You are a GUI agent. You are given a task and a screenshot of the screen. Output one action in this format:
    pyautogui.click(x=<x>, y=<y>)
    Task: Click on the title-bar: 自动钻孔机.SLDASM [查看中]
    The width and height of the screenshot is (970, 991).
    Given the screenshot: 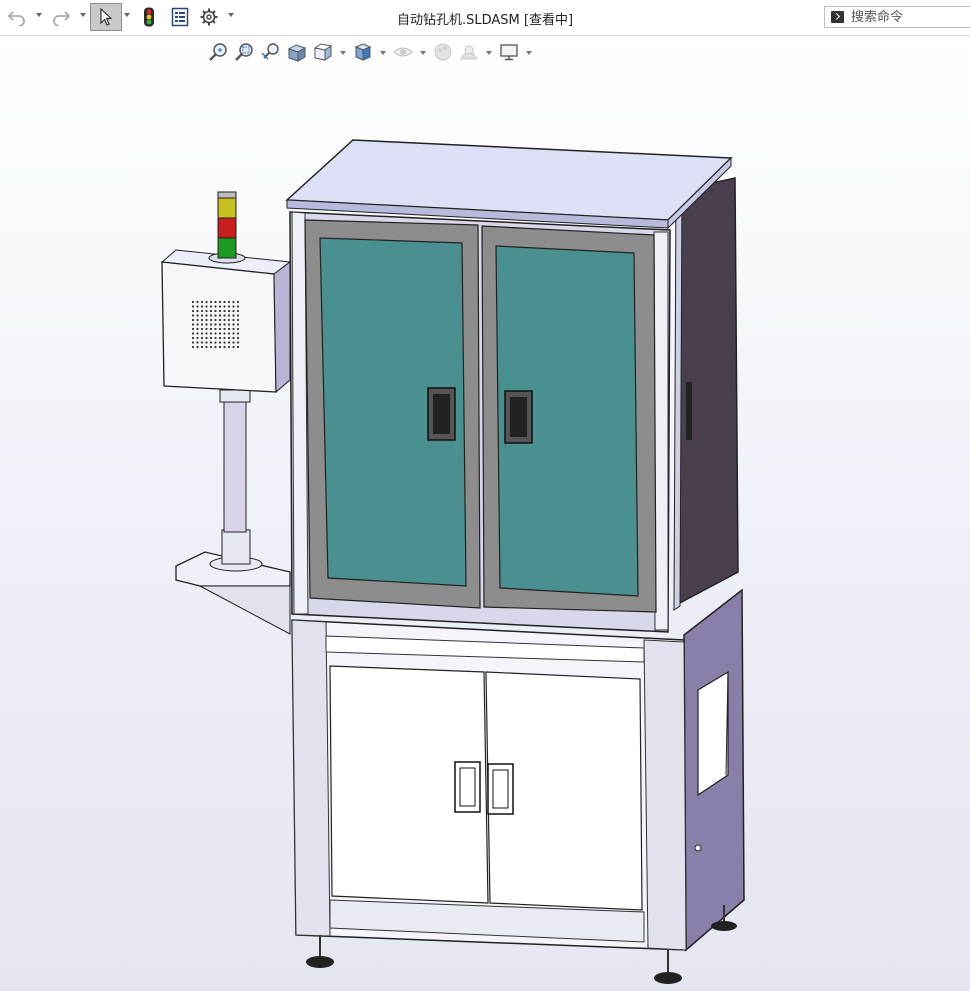 What is the action you would take?
    pyautogui.click(x=485, y=18)
    